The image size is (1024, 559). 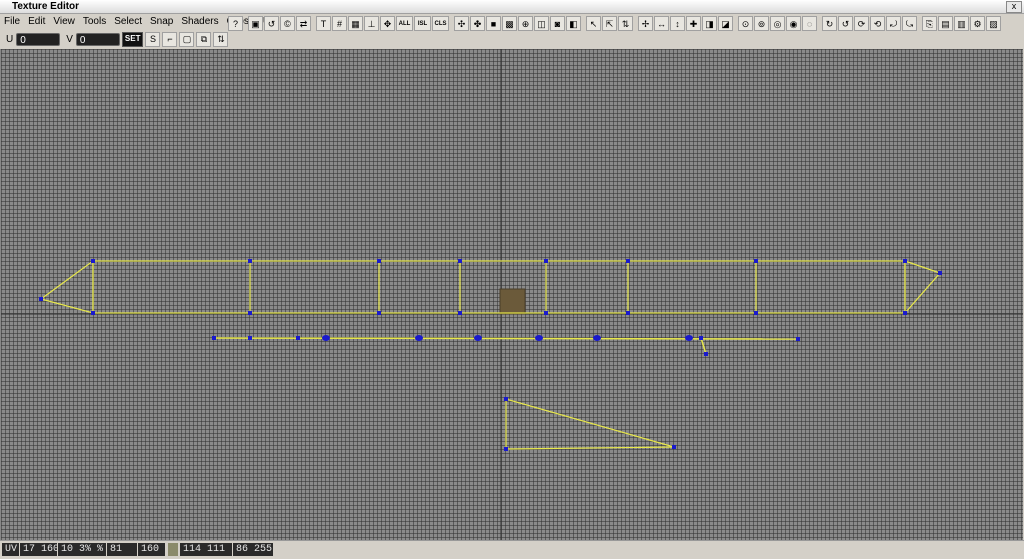 I want to click on uv-input-row: U 0 V 0 SET S ⌐ ▢ ⧉ ⇅, so click(x=114, y=39).